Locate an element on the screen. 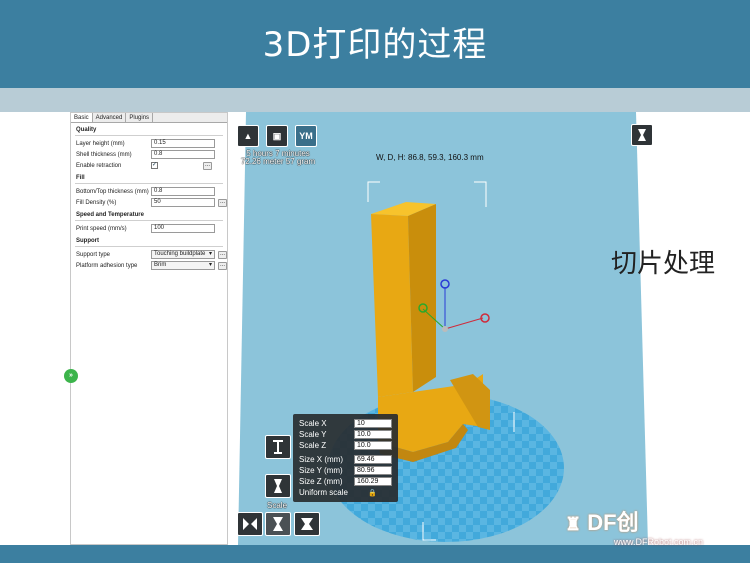 The width and height of the screenshot is (750, 563). lock-icon: 🔒 is located at coordinates (372, 493).